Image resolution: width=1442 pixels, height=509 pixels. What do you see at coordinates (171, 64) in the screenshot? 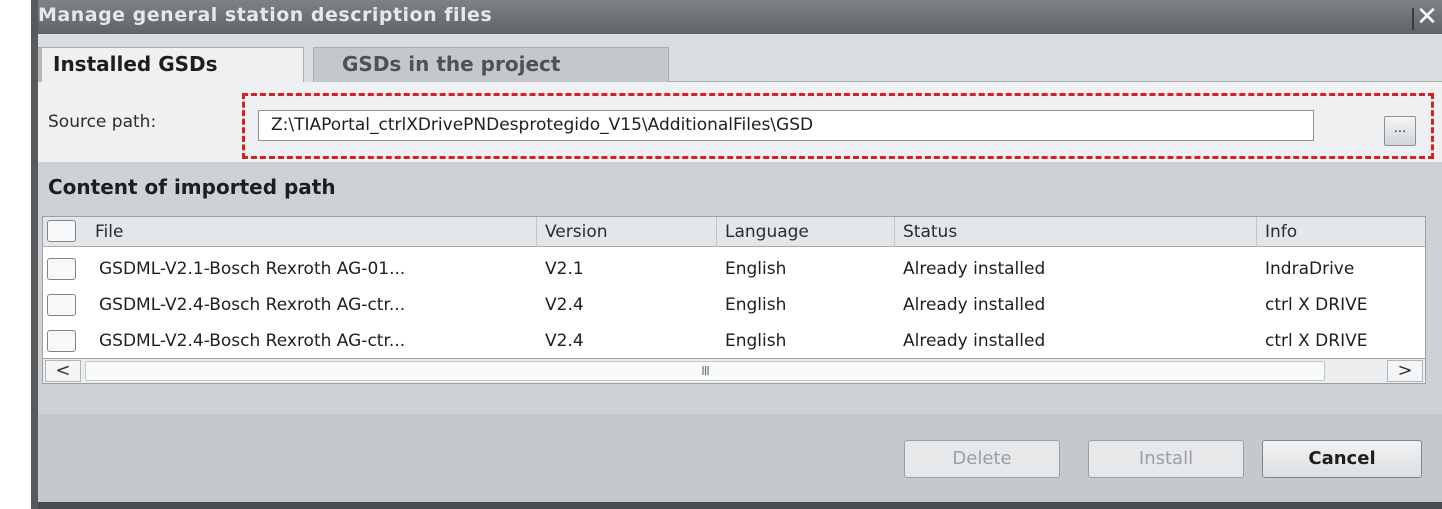
I see `tab-installed-gsds: Installed GSDs` at bounding box center [171, 64].